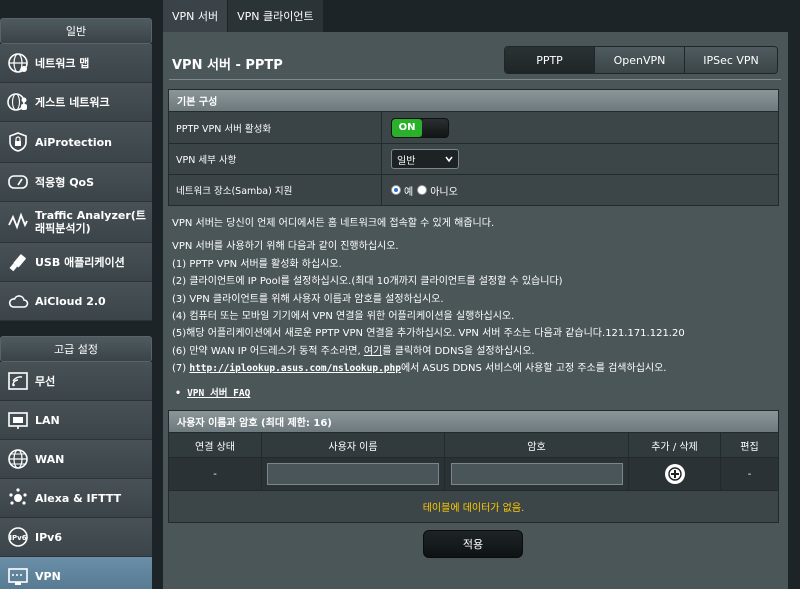 This screenshot has height=589, width=800. What do you see at coordinates (458, 351) in the screenshot?
I see `step6-text-b: 를 클릭하여 DDNS을 설정하십시오.` at bounding box center [458, 351].